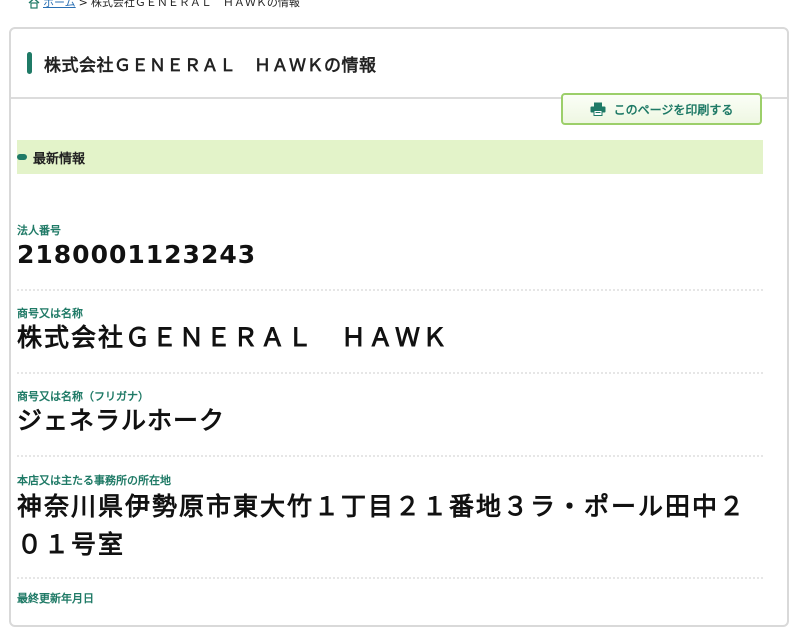  I want to click on field-trade-name-kana: 商号又は名称（フリガナ） ジェネラルホーク, so click(390, 414).